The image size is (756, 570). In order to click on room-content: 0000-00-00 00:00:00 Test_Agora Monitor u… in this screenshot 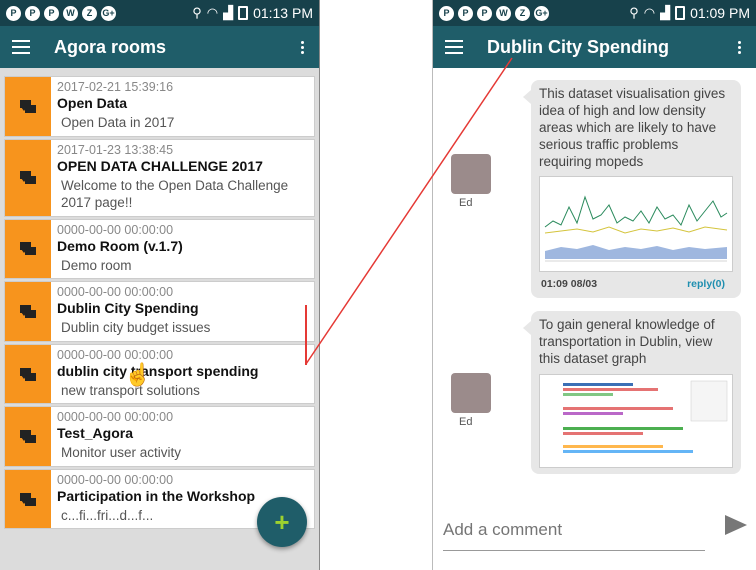, I will do `click(182, 436)`.